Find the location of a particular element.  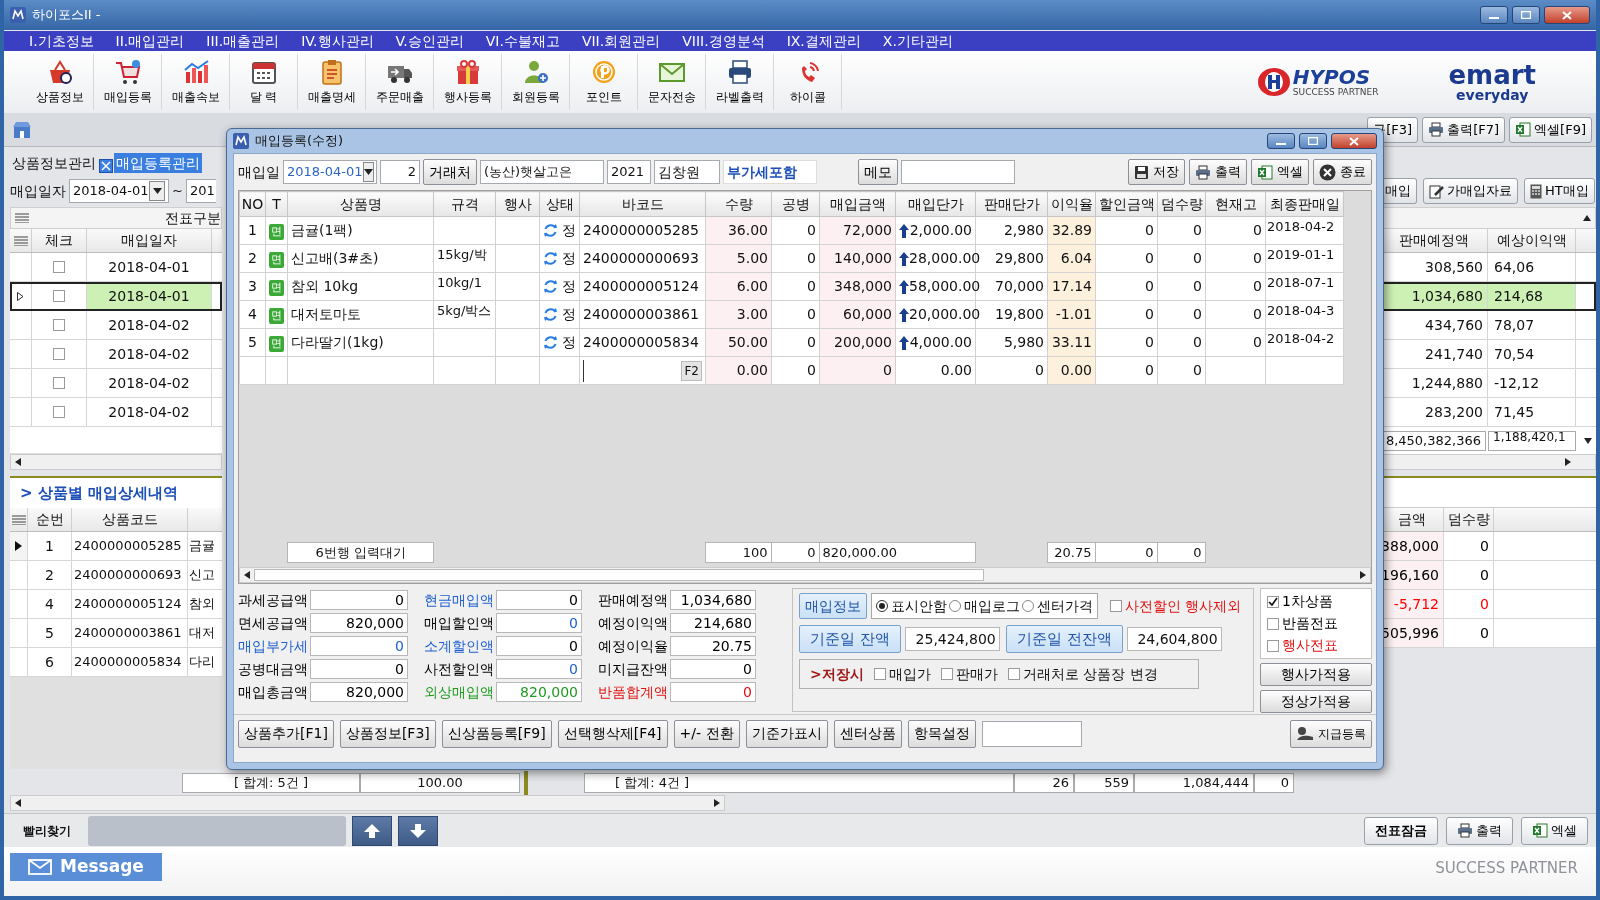

date-field: 201 is located at coordinates (200, 191).